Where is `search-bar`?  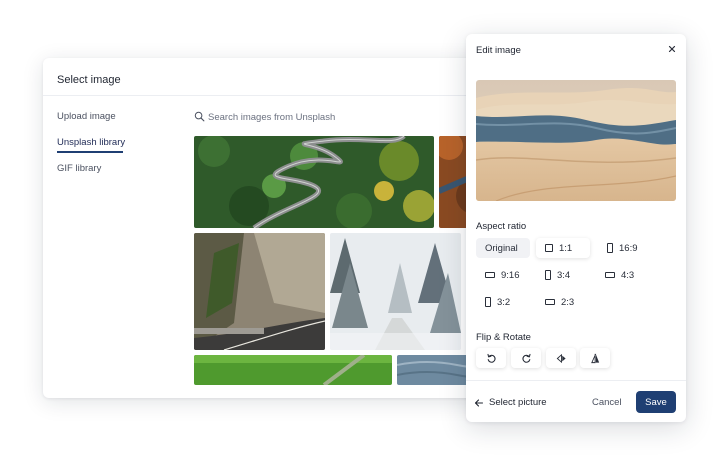
search-bar is located at coordinates (334, 117).